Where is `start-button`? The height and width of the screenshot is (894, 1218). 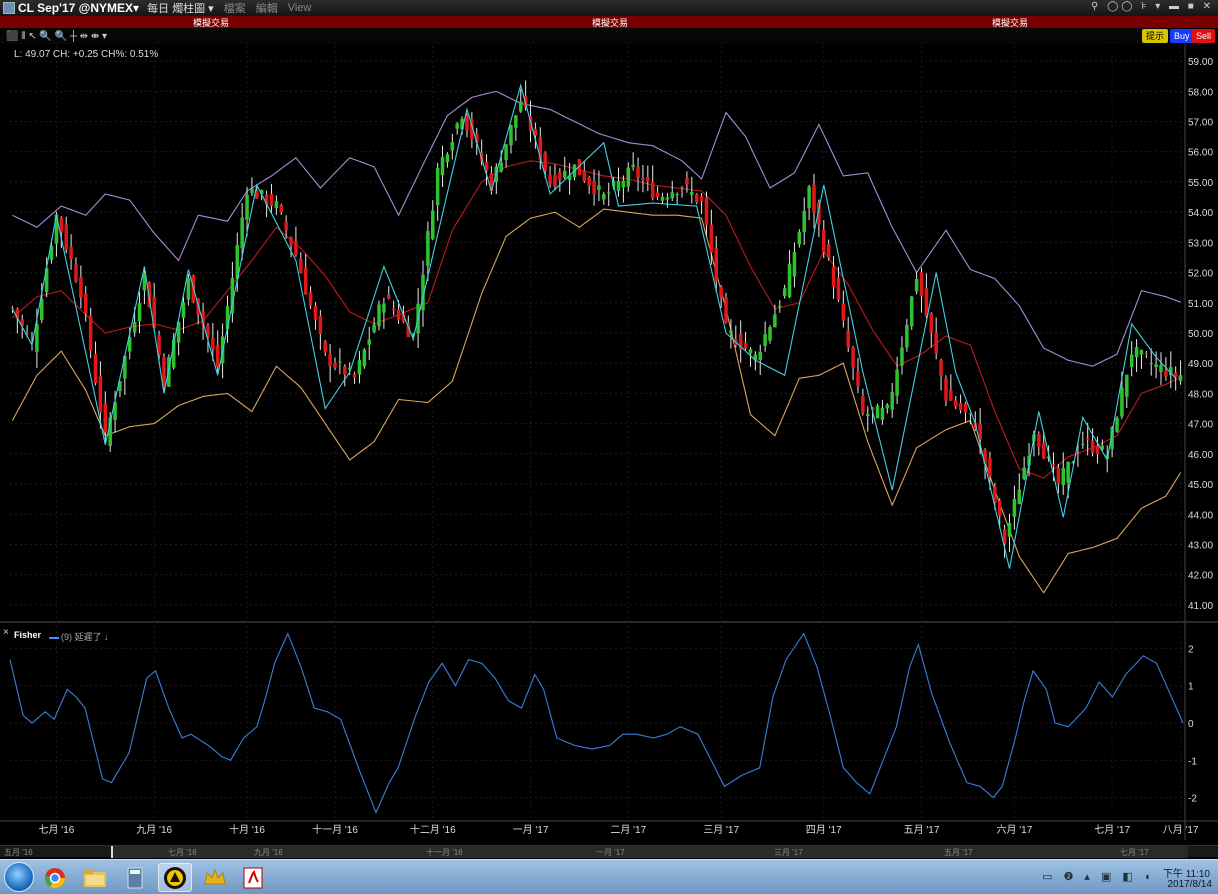
start-button is located at coordinates (19, 877).